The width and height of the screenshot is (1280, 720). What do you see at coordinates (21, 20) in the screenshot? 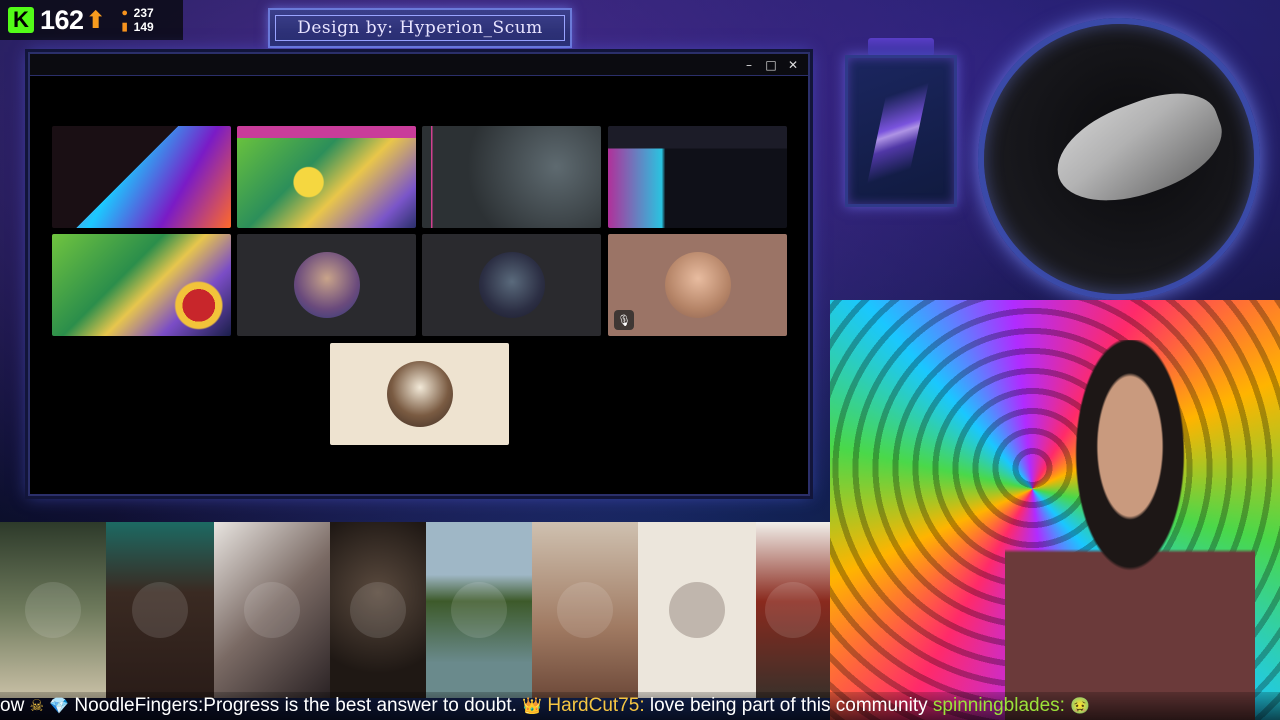
I see `kick-logo-icon: K` at bounding box center [21, 20].